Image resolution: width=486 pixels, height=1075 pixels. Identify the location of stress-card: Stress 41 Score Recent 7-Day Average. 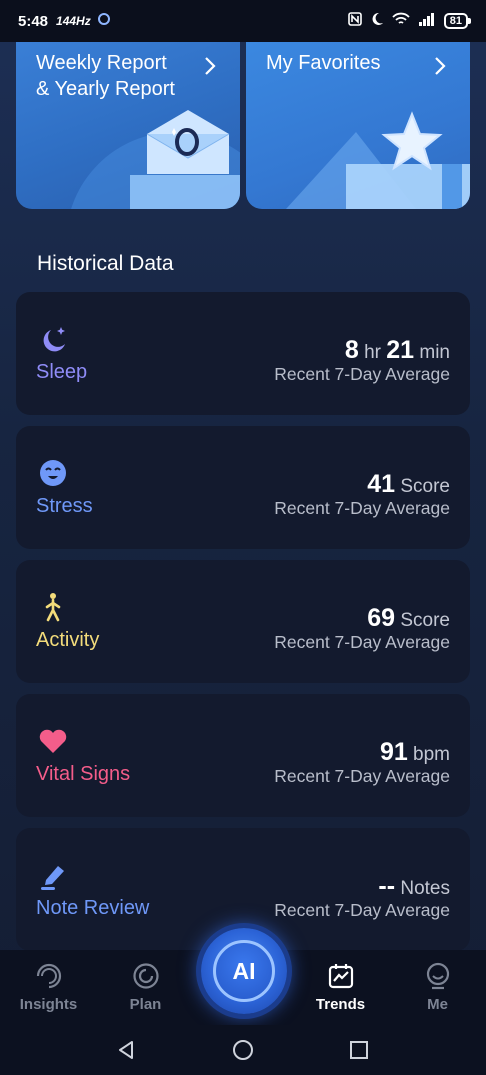
(243, 487).